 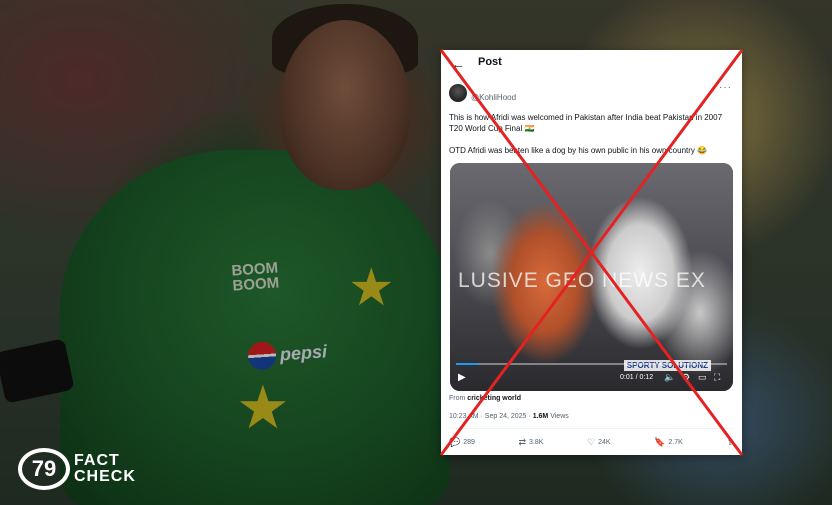 I want to click on play-icon: ▶, so click(x=462, y=377).